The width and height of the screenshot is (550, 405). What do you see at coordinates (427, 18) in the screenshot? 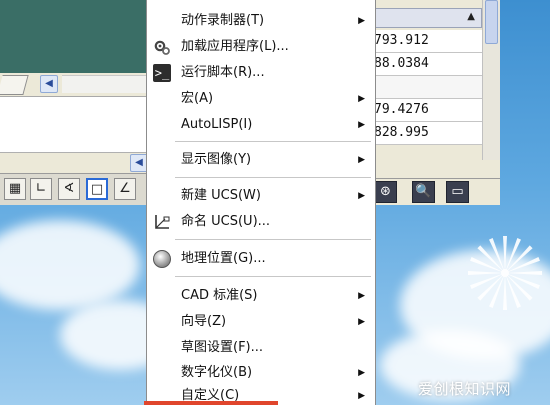
I see `properties-section-header: ▲` at bounding box center [427, 18].